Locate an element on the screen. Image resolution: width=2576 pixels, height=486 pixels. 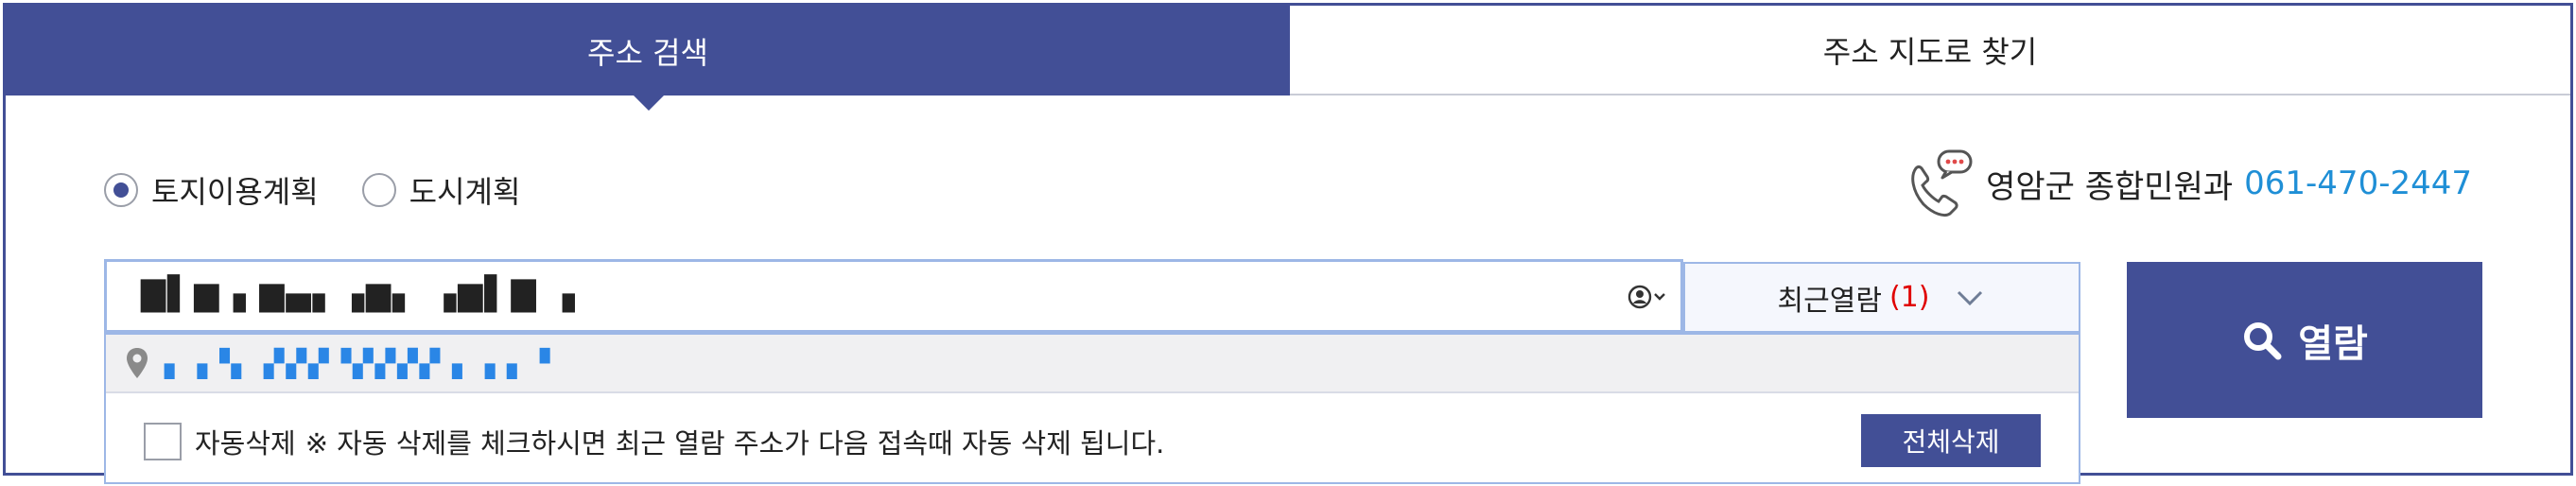
radio-urban-plan: 도시계획 is located at coordinates (441, 190).